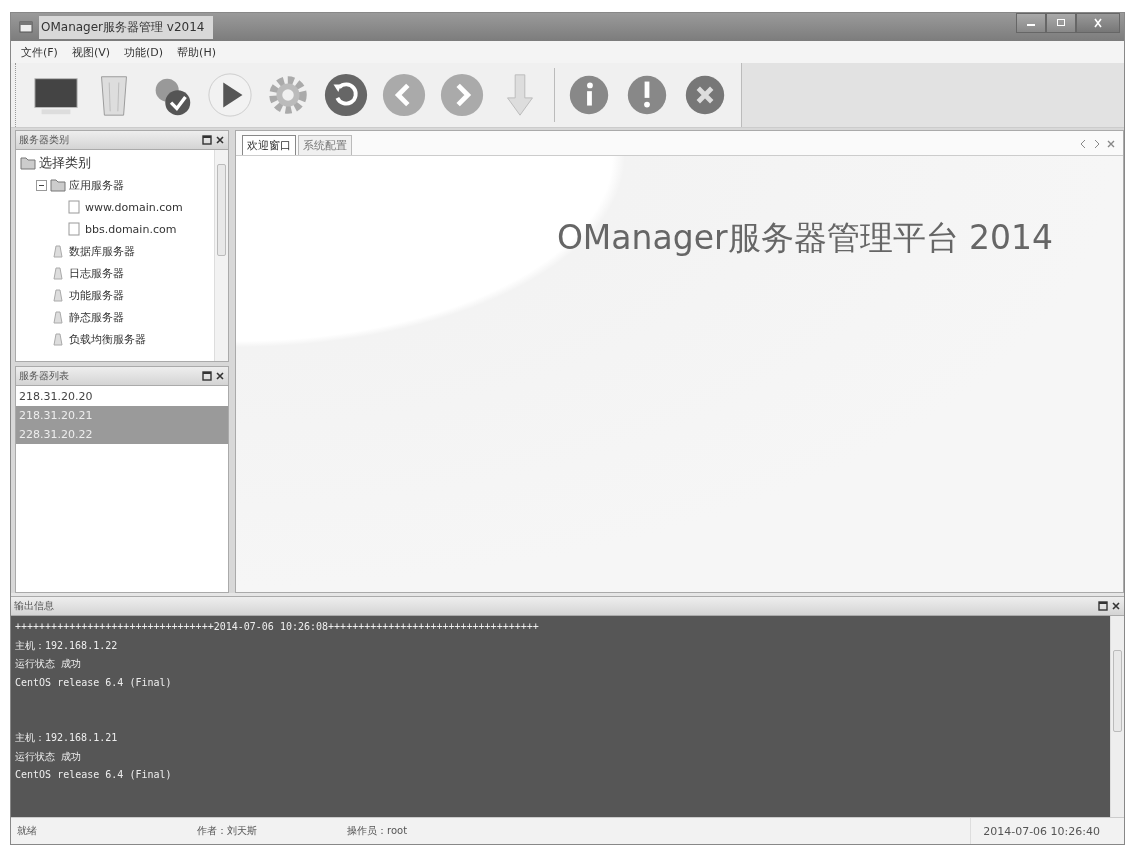  What do you see at coordinates (65, 163) in the screenshot?
I see `tree-item: 选择类别` at bounding box center [65, 163].